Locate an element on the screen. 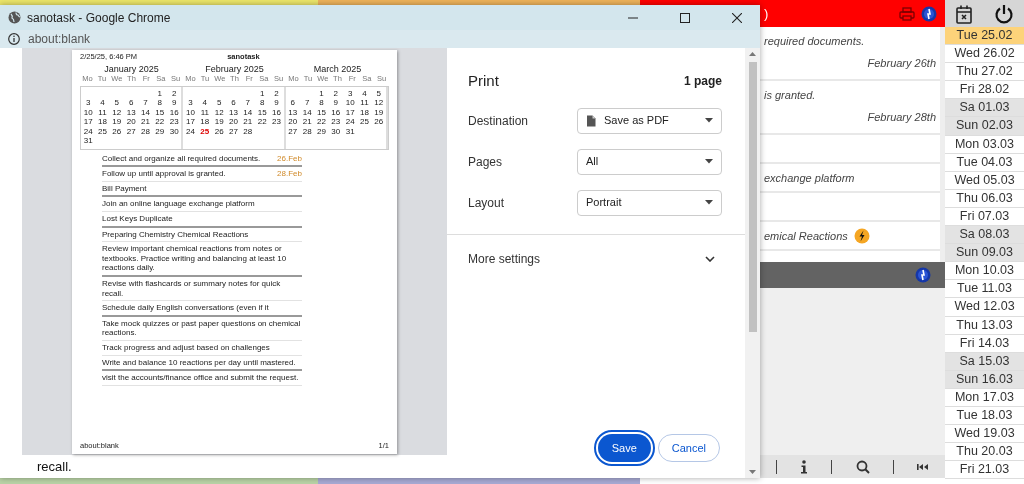 The width and height of the screenshot is (1024, 484). task-text: required documents. is located at coordinates (814, 41).